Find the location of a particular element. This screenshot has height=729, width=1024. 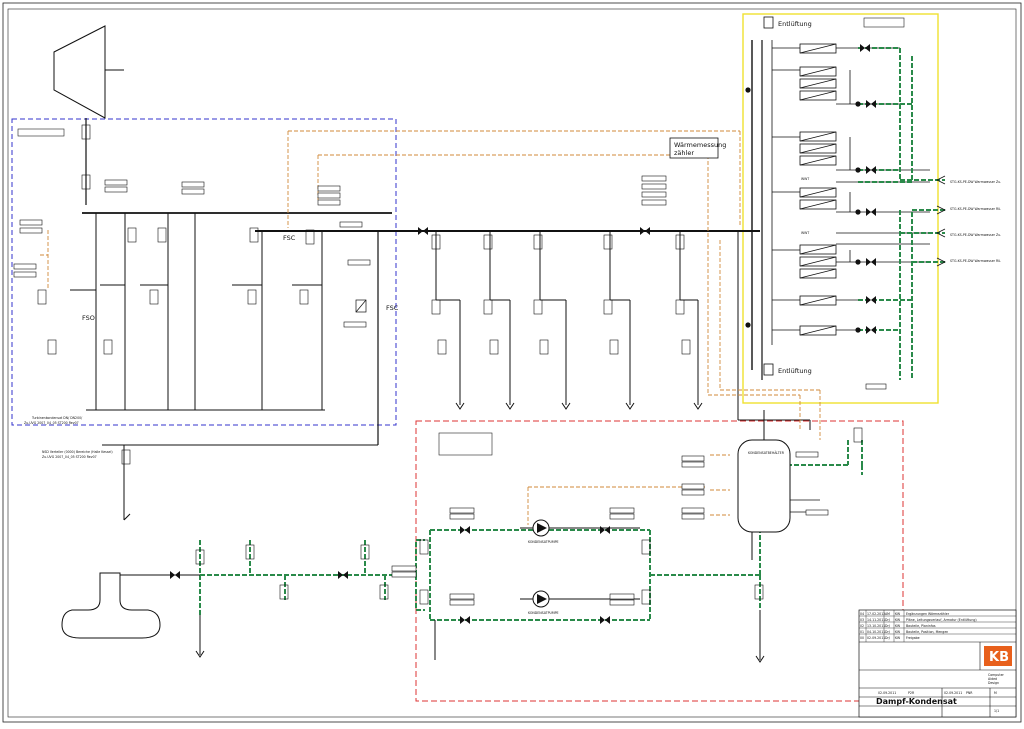

rev-3-number: 02 is located at coordinates (862, 626).